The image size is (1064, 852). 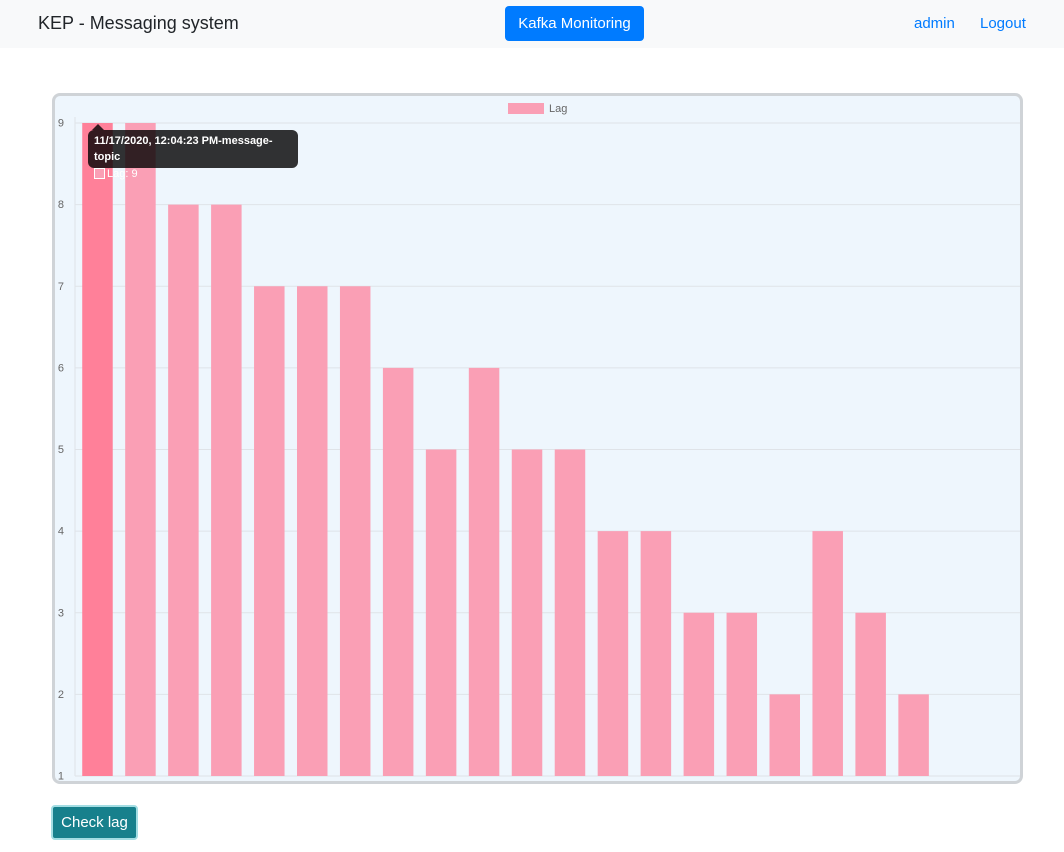 I want to click on y-tick-label: 6, so click(x=61, y=368).